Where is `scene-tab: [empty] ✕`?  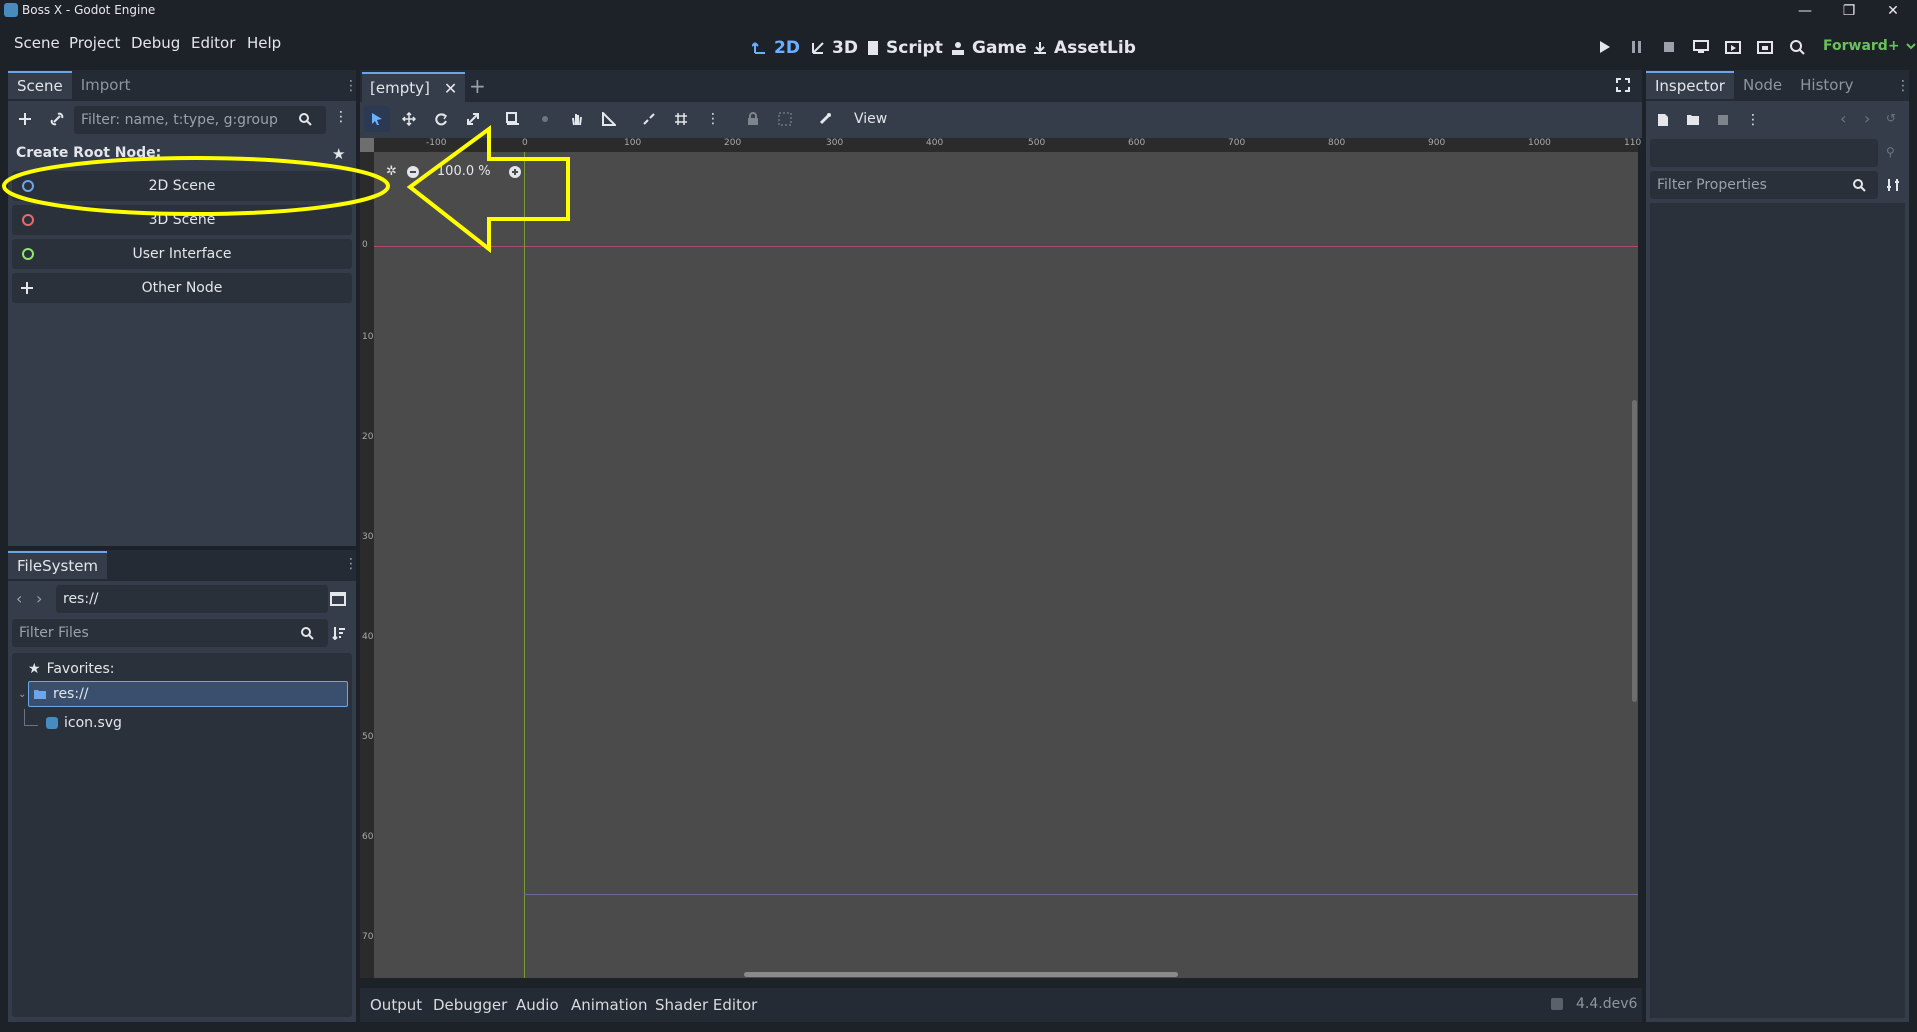
scene-tab: [empty] ✕ is located at coordinates (414, 87).